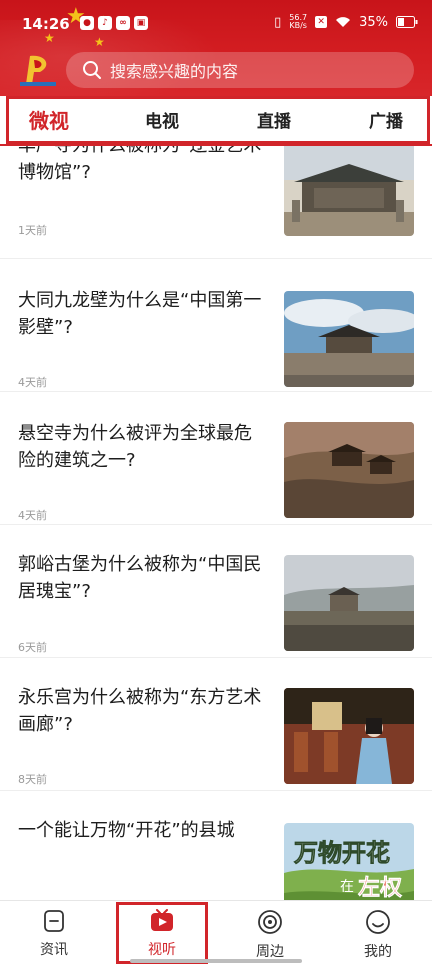 This screenshot has height=964, width=432. I want to click on list-item: 一个能让万物“开花”的县城 万物开花 在 左权, so click(216, 845).